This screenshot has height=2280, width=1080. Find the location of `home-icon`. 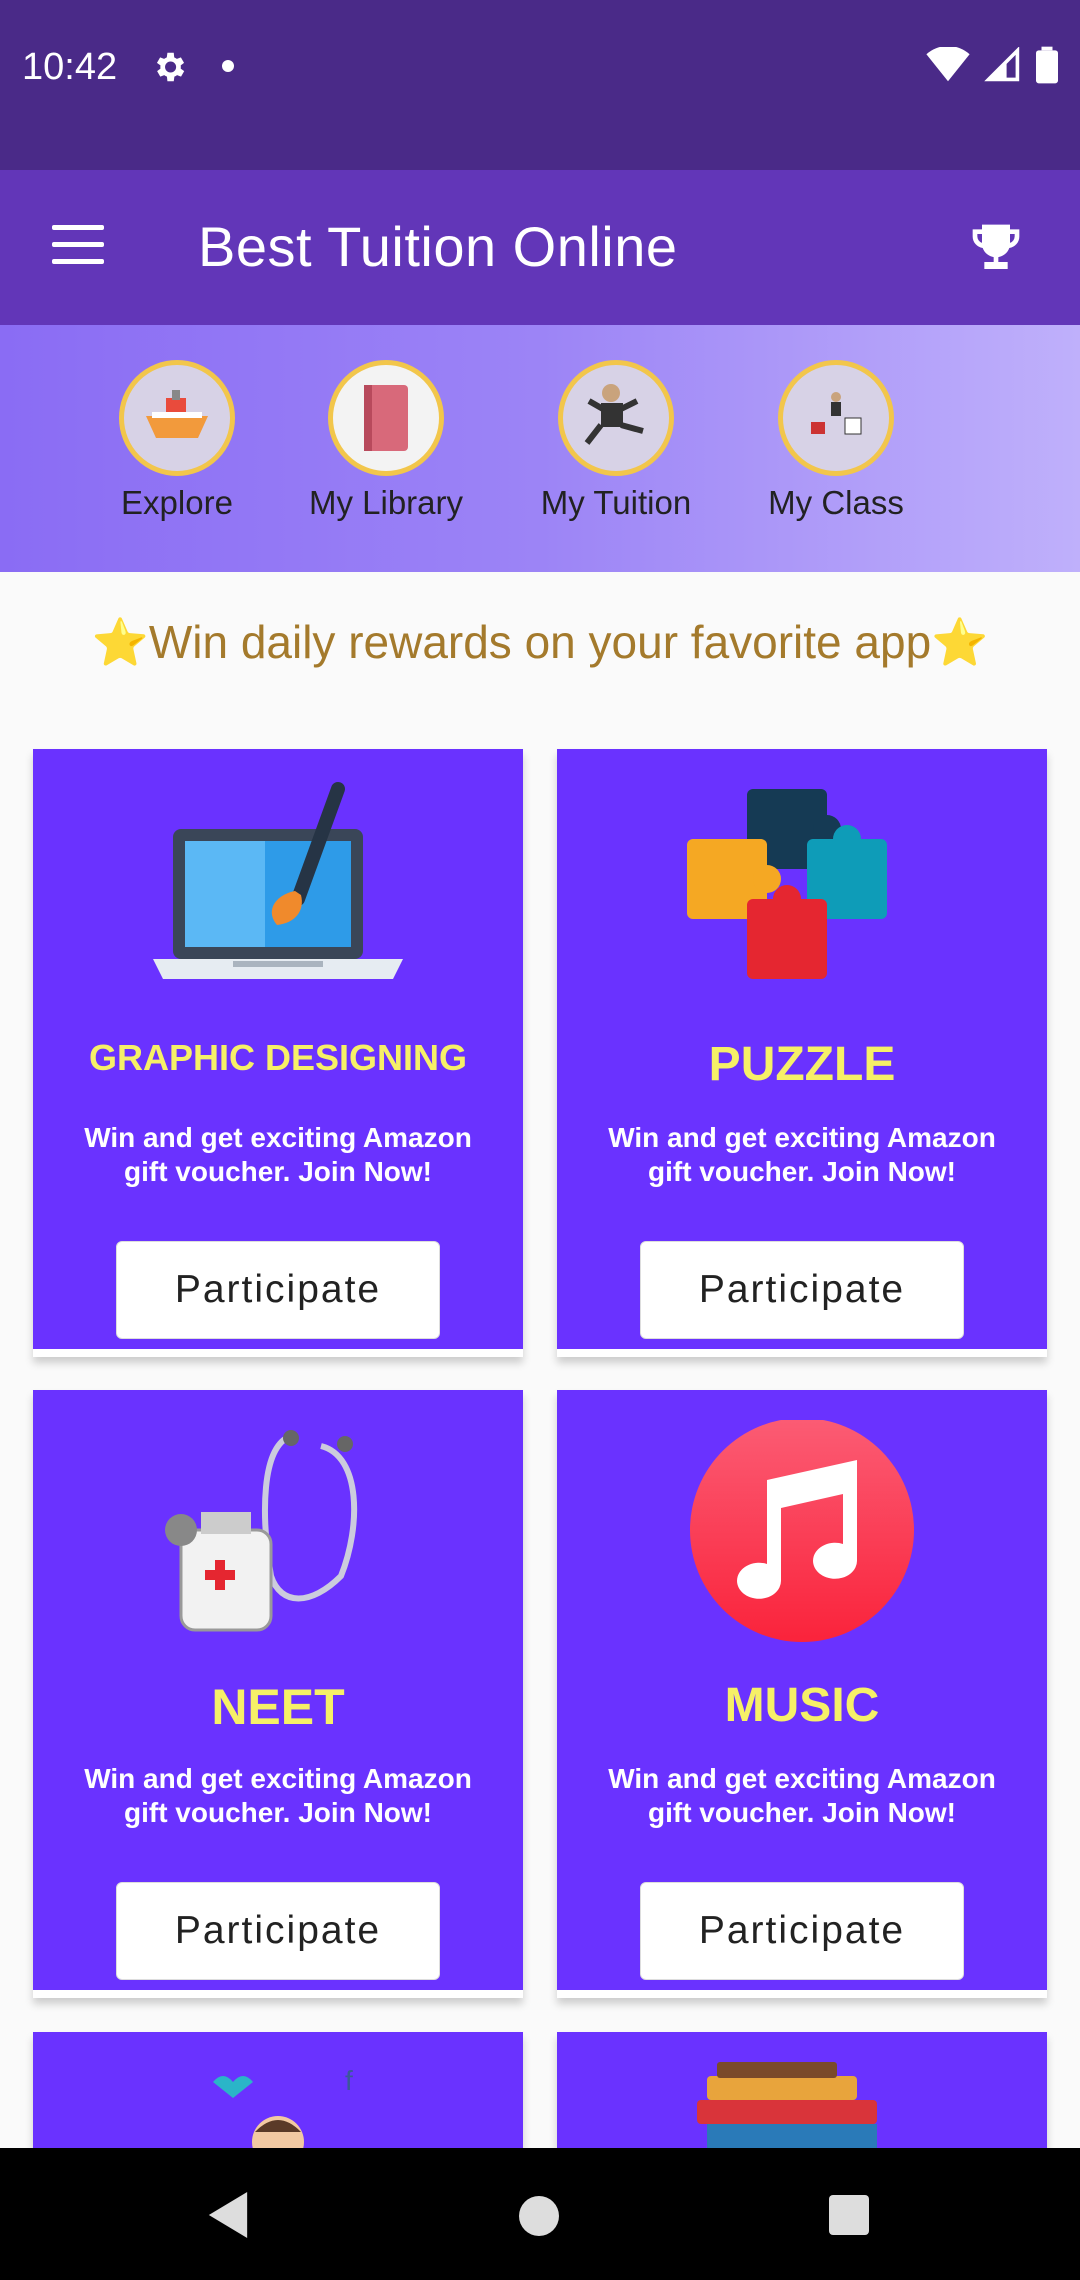

home-icon is located at coordinates (539, 2216).